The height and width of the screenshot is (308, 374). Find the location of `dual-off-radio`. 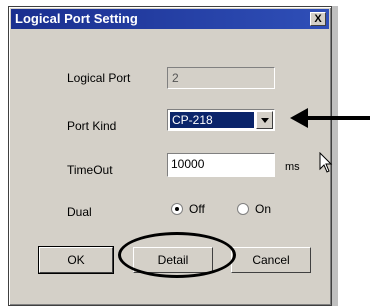

dual-off-radio is located at coordinates (177, 209).